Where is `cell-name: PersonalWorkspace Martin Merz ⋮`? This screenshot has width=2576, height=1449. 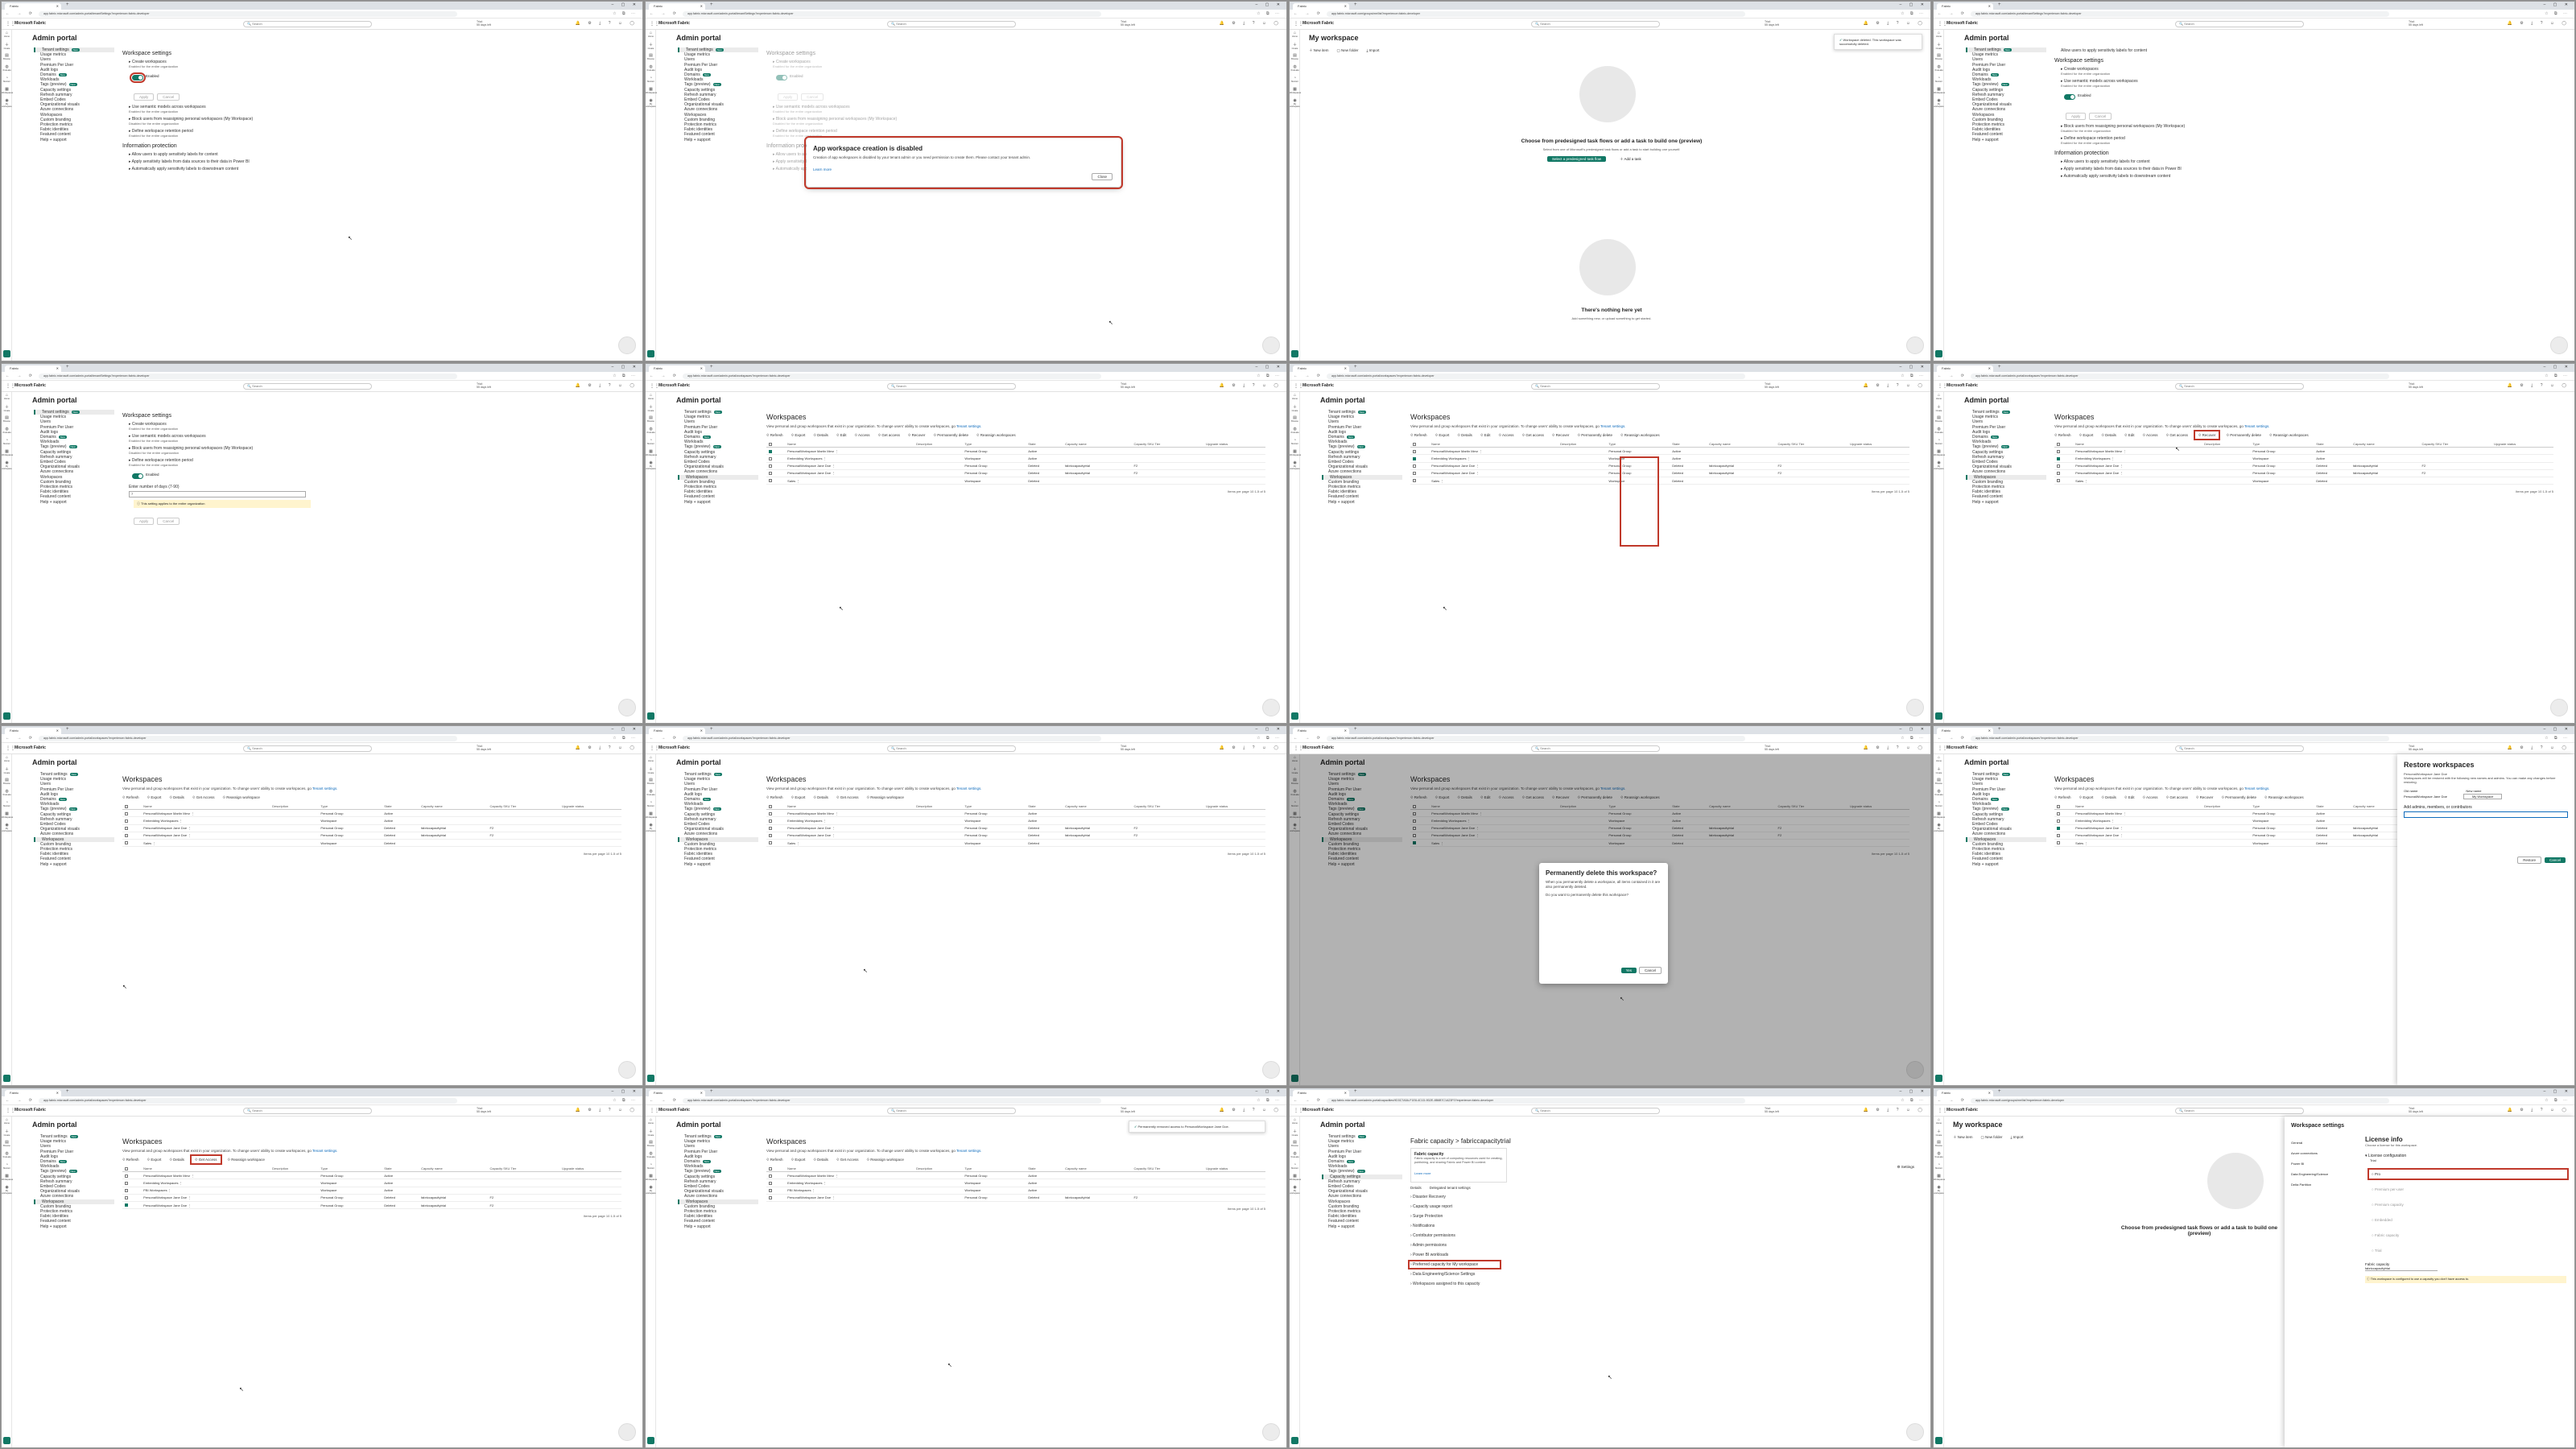
cell-name: PersonalWorkspace Martin Merz ⋮ is located at coordinates (849, 1175).